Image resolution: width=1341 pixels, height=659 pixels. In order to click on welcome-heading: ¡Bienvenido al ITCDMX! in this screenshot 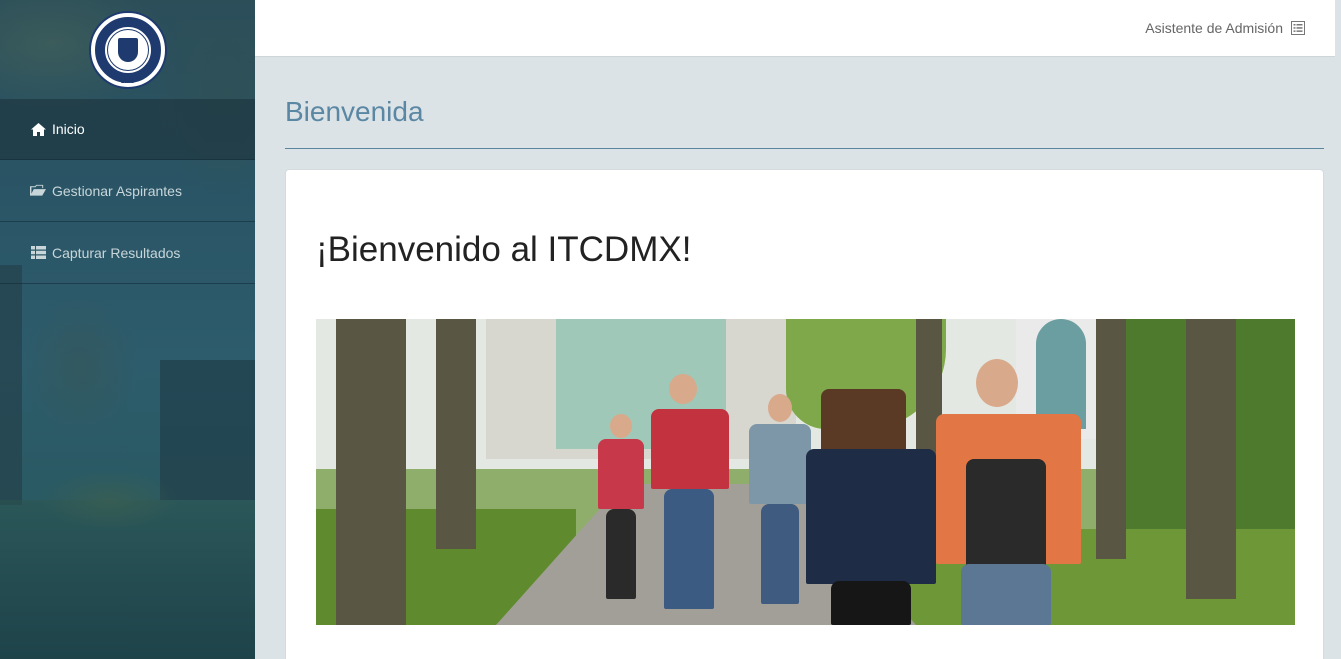, I will do `click(504, 249)`.